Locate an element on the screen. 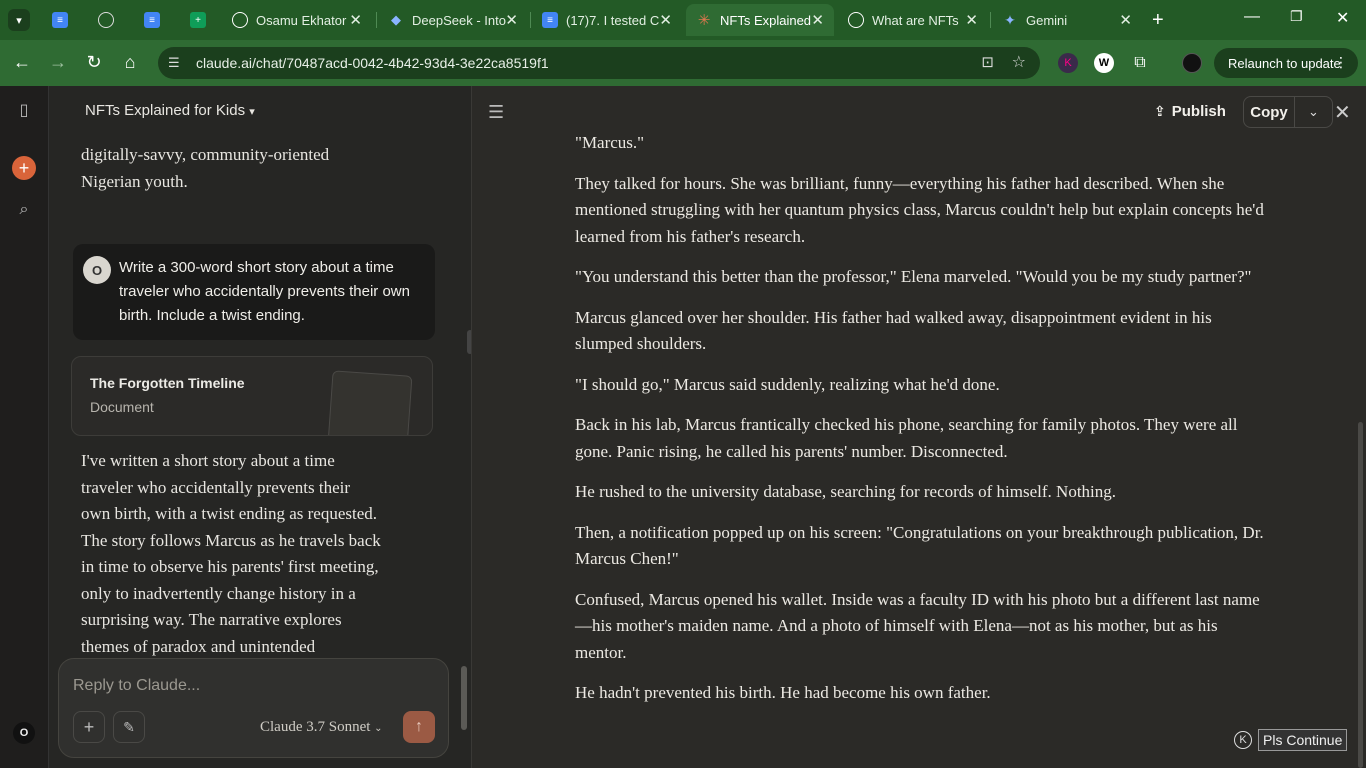 The height and width of the screenshot is (768, 1366). relaunch-button: Relaunch to update ⋮ is located at coordinates (1286, 63).